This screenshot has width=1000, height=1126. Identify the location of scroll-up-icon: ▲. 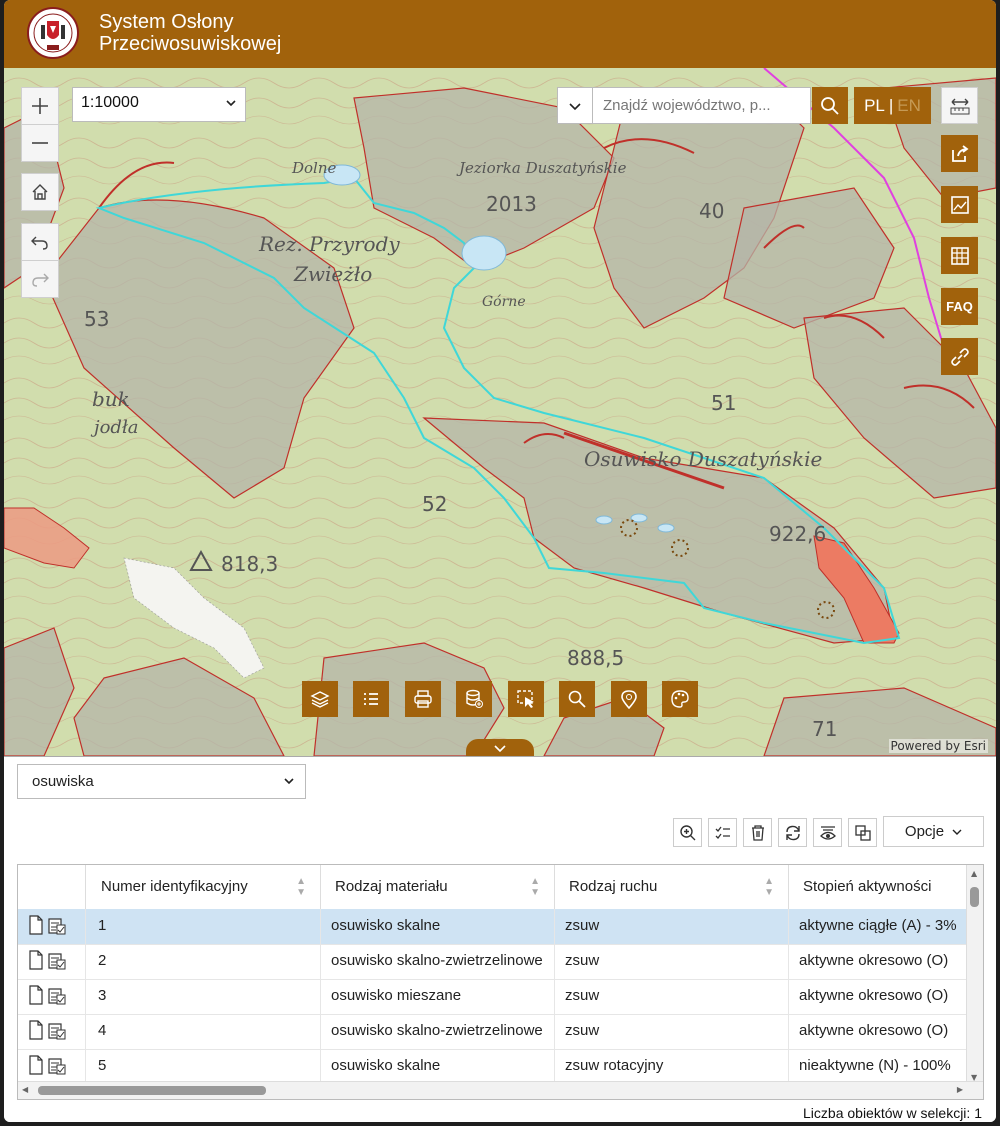
(974, 873).